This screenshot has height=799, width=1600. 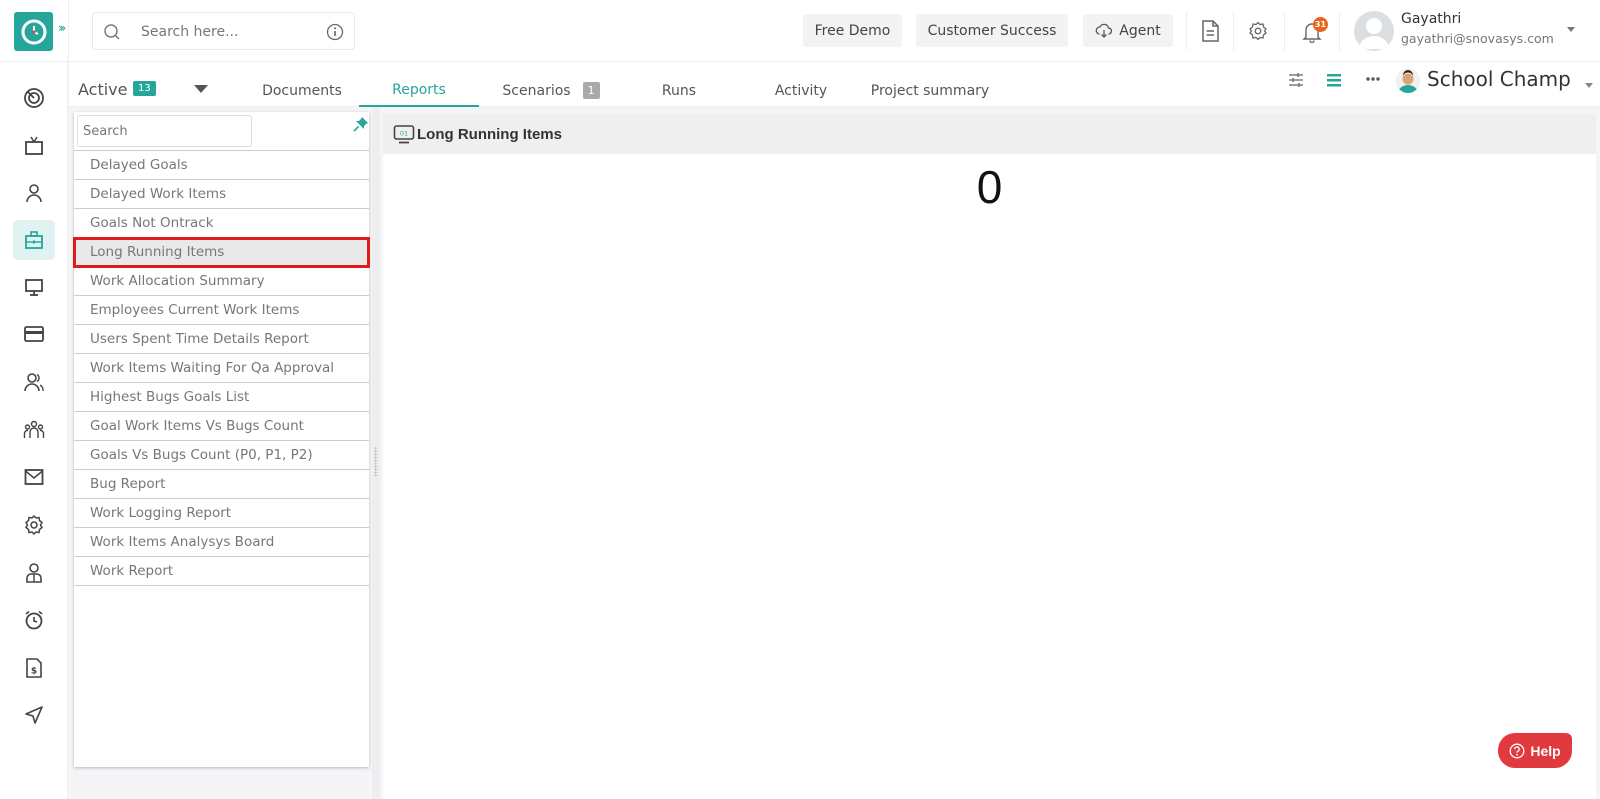 What do you see at coordinates (1589, 85) in the screenshot?
I see `project-dropdown-caret-icon` at bounding box center [1589, 85].